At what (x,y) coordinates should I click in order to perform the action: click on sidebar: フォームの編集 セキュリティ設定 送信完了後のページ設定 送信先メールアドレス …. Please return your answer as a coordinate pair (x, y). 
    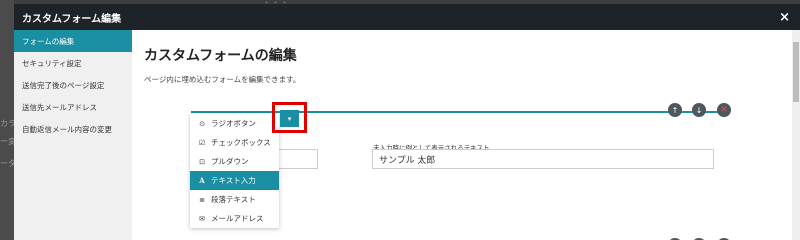
    Looking at the image, I should click on (73, 135).